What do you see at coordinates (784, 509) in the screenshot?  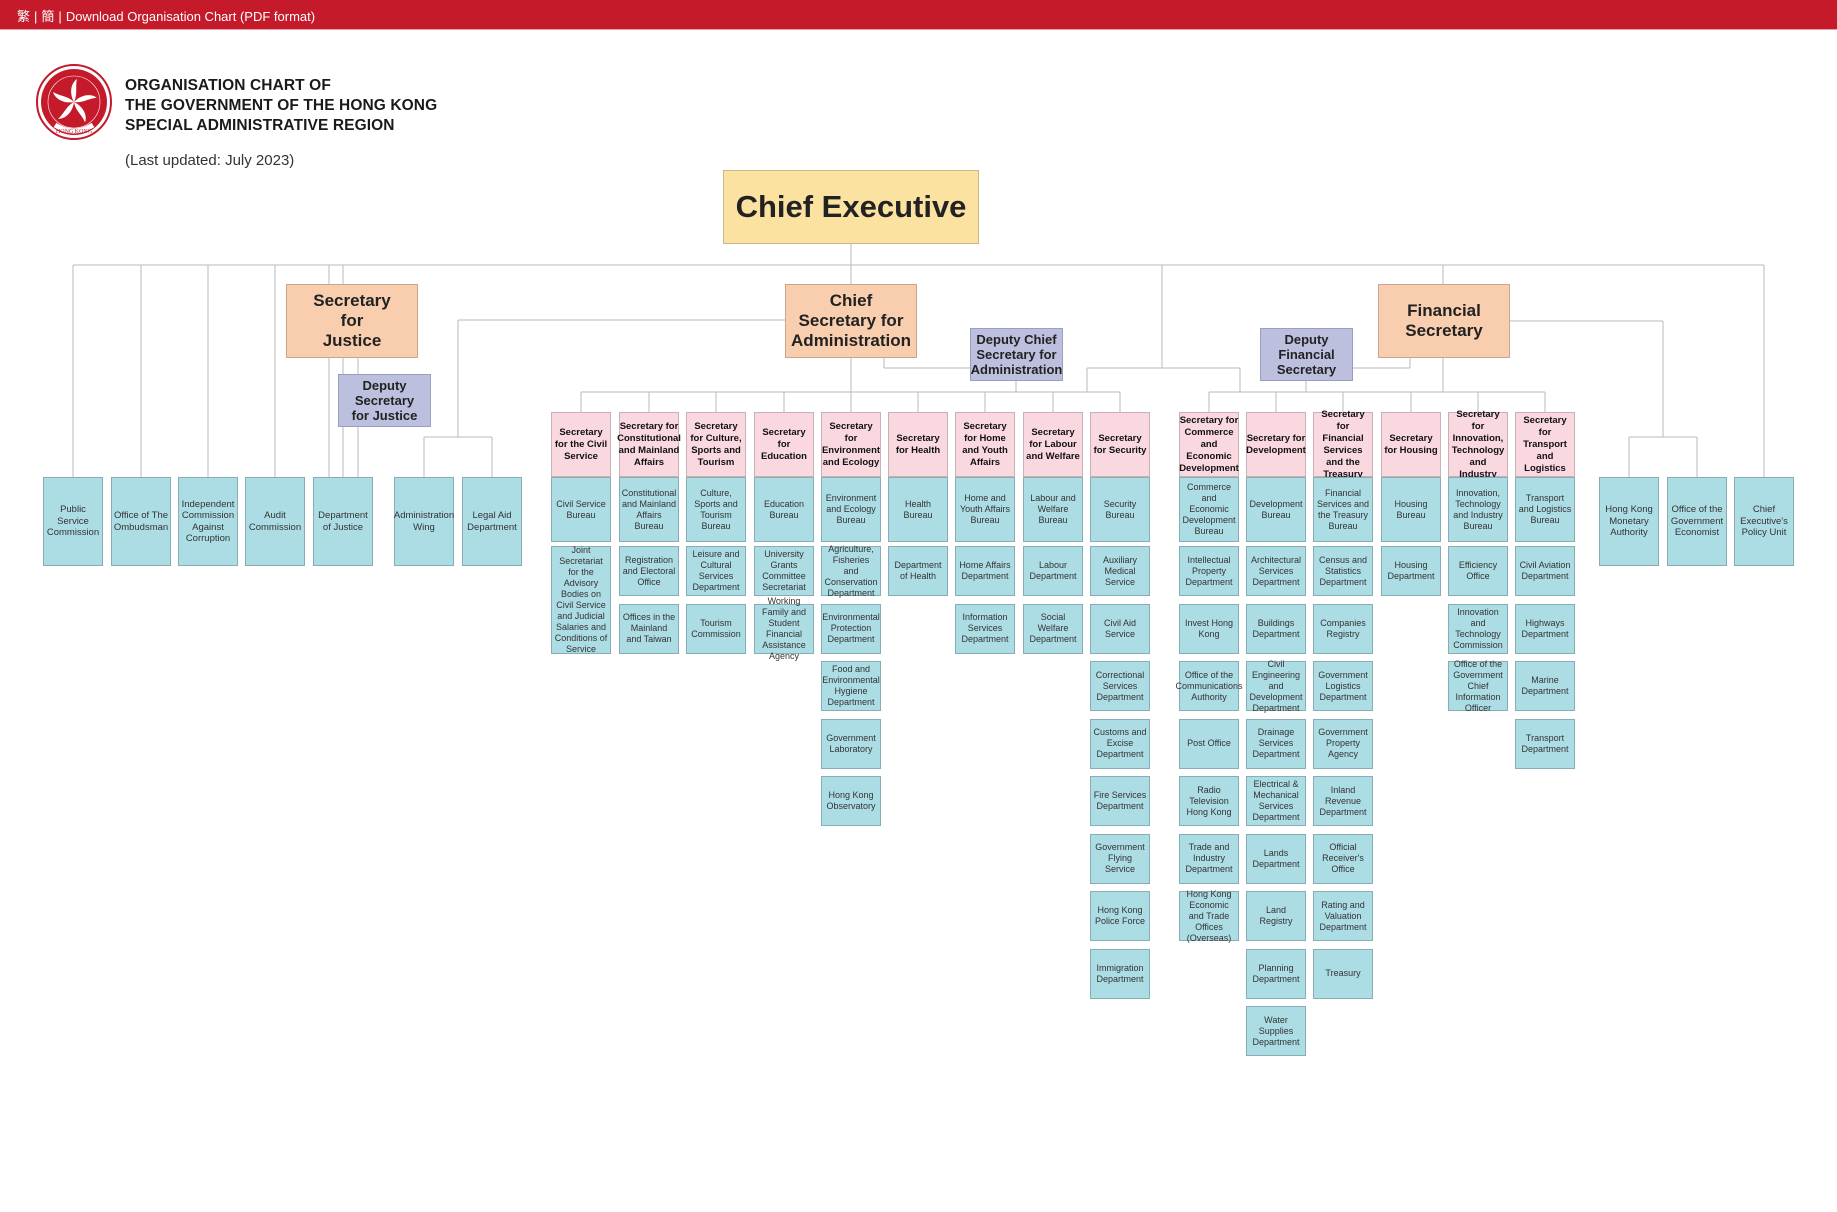 I see `bureau-education-bureau: Education Bureau` at bounding box center [784, 509].